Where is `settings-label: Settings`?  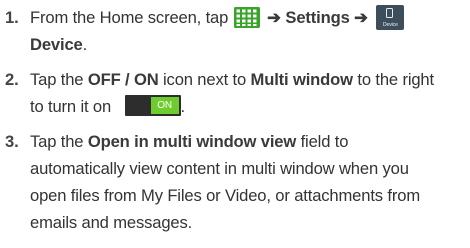
settings-label: Settings is located at coordinates (317, 17).